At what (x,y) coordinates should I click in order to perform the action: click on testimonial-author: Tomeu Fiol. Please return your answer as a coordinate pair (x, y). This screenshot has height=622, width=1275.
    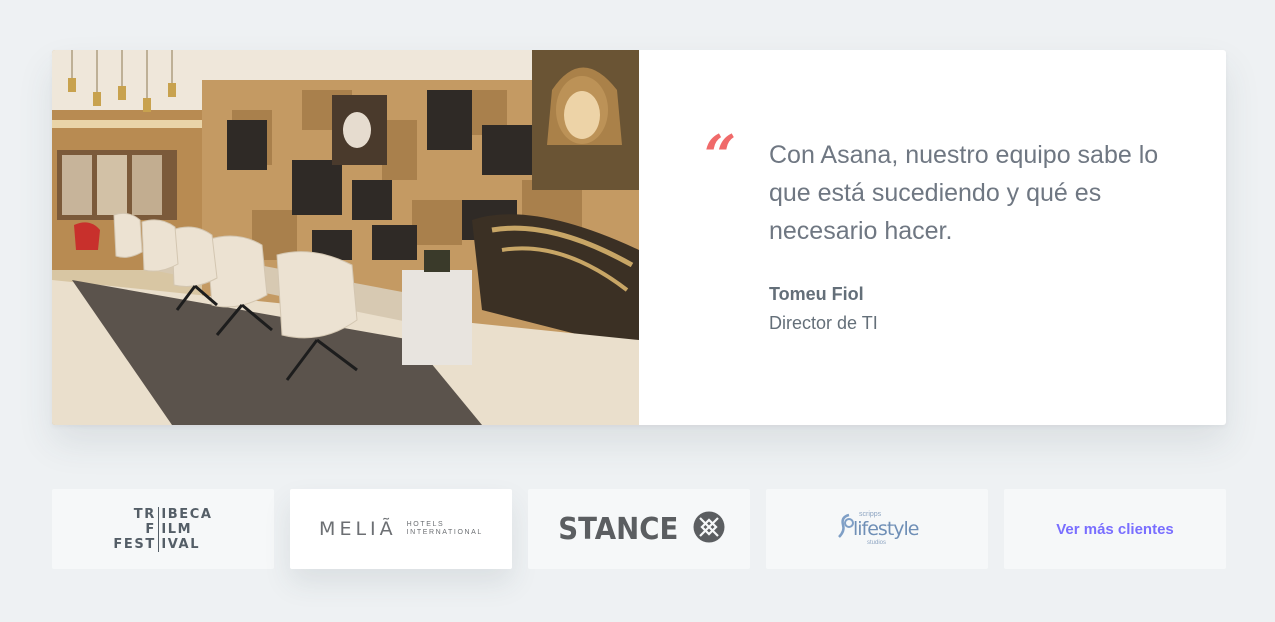
    Looking at the image, I should click on (816, 294).